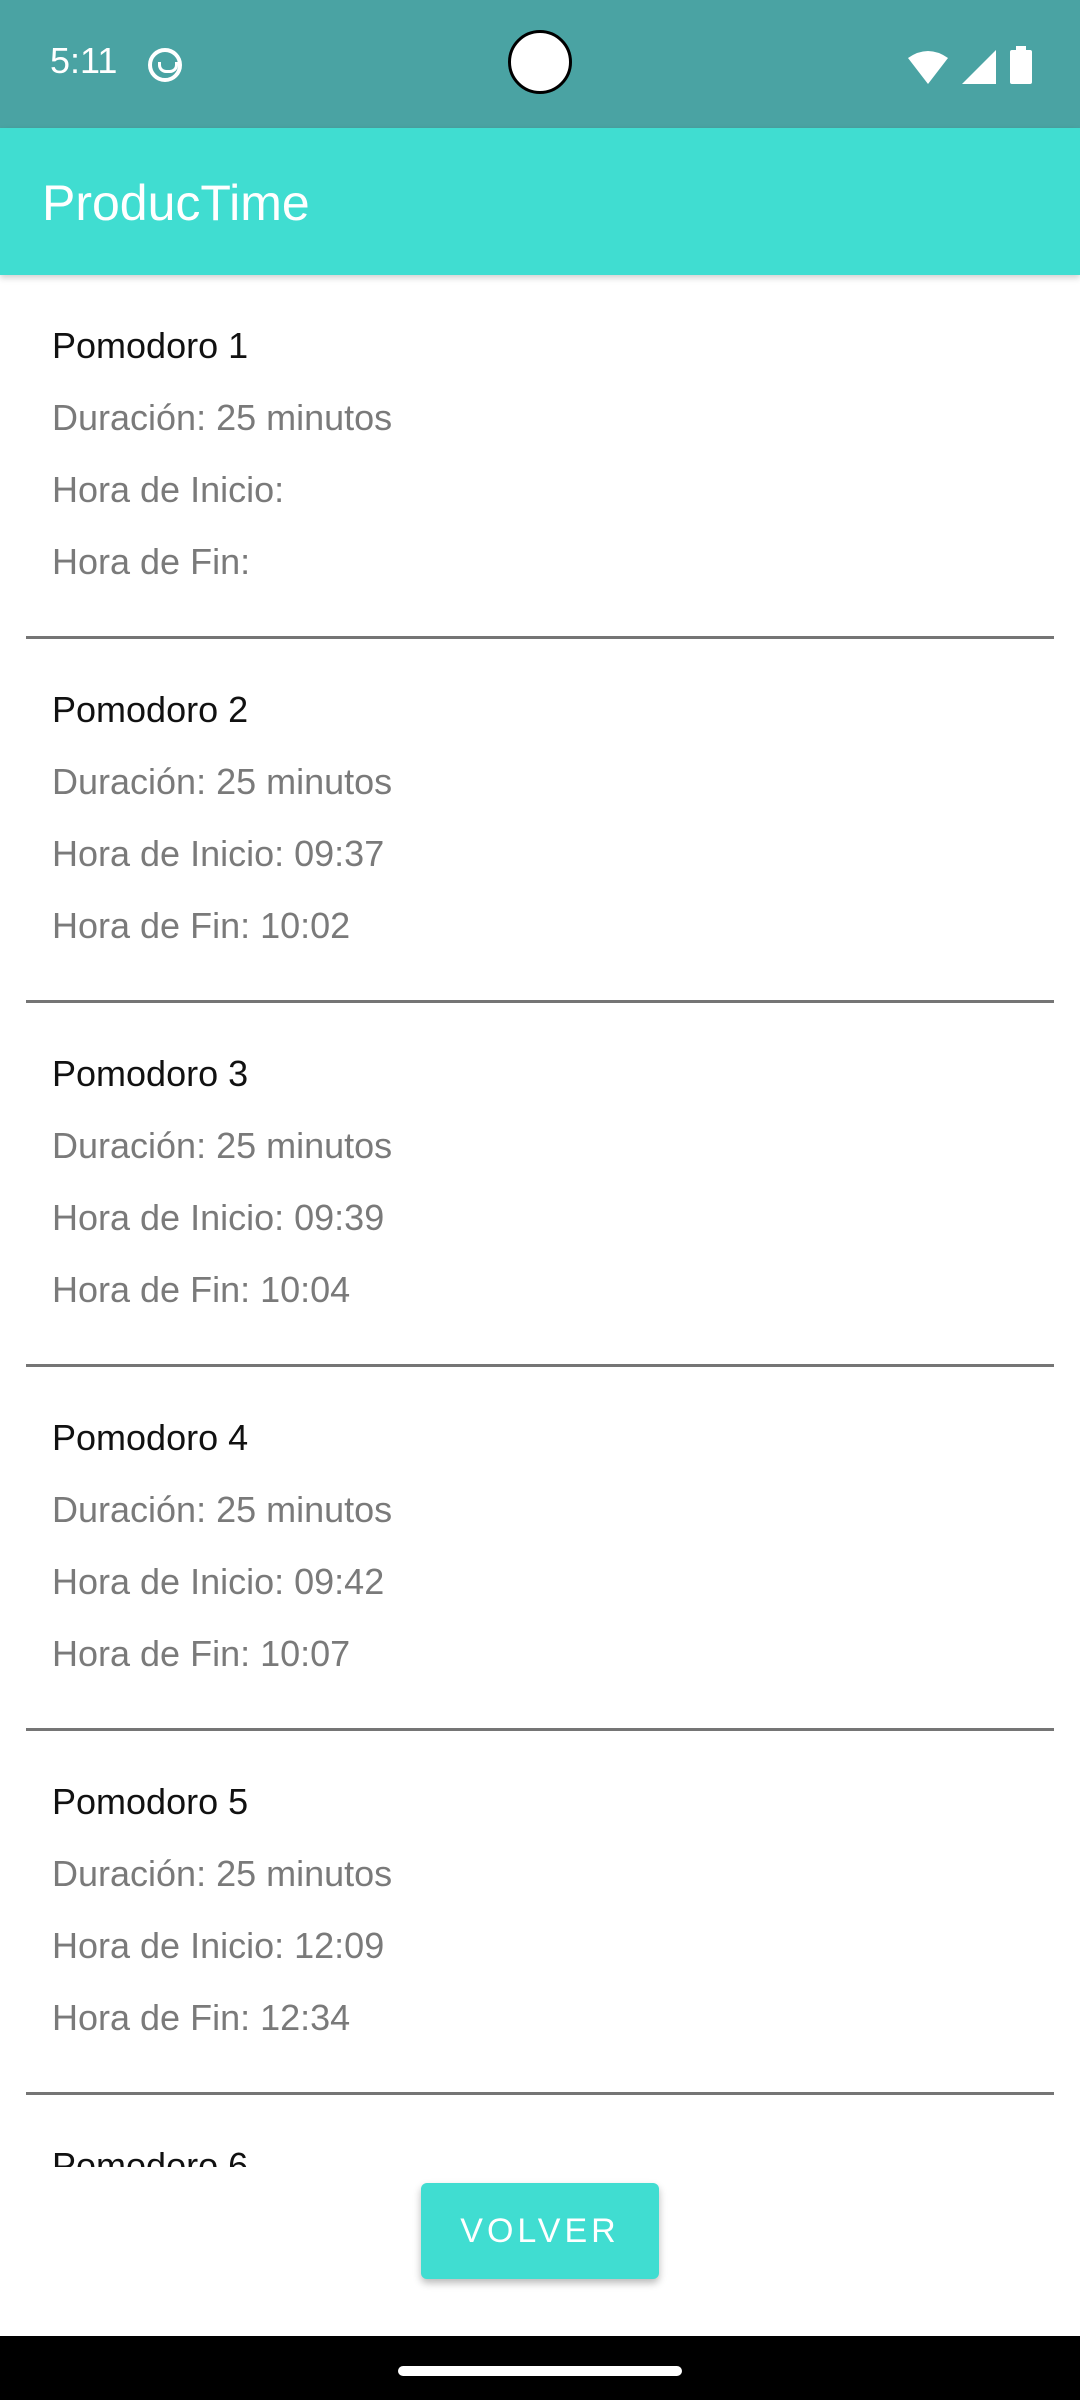 The height and width of the screenshot is (2400, 1080). What do you see at coordinates (150, 2156) in the screenshot?
I see `pomodoro-title: Pomodoro 6` at bounding box center [150, 2156].